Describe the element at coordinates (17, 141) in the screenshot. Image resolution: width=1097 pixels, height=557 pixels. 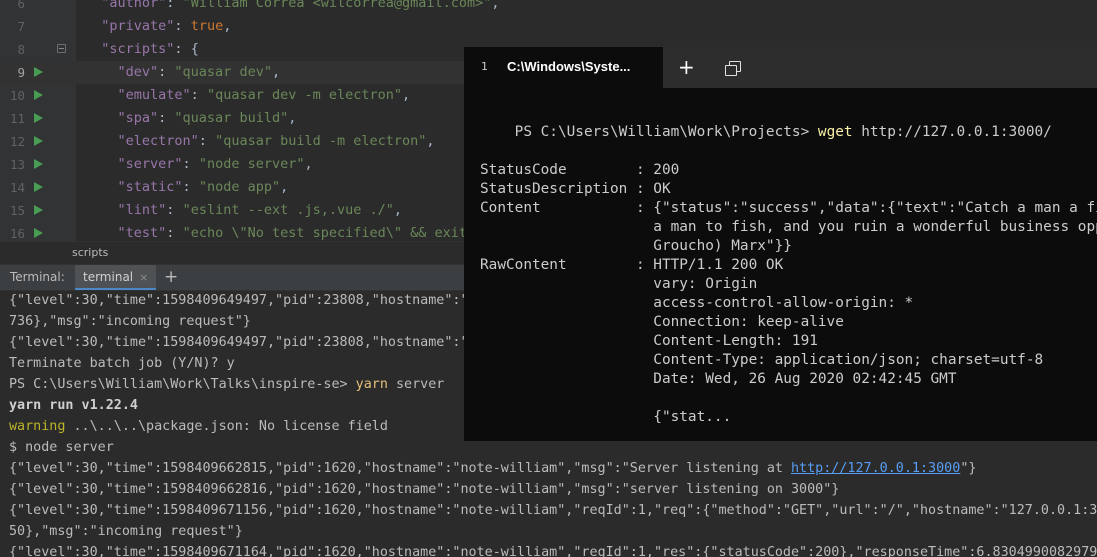
I see `line-number: 12` at that location.